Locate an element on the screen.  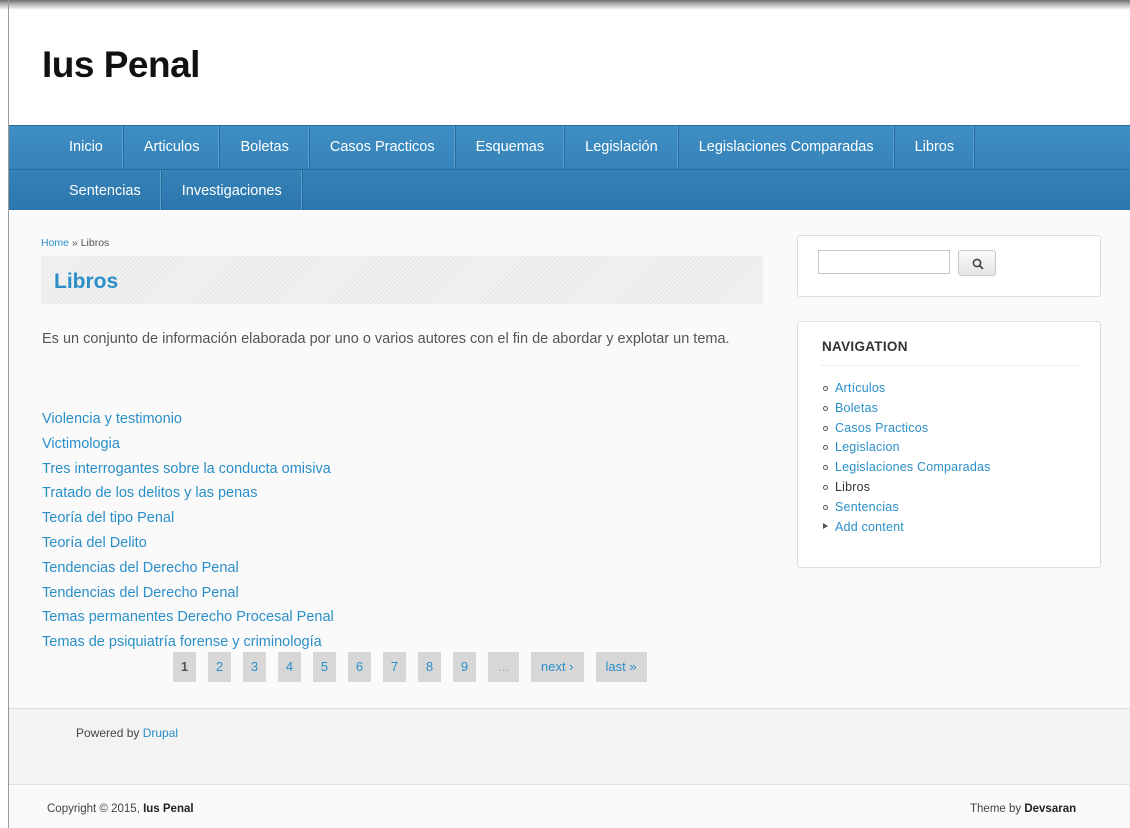
pager-page-7: 7 is located at coordinates (394, 667).